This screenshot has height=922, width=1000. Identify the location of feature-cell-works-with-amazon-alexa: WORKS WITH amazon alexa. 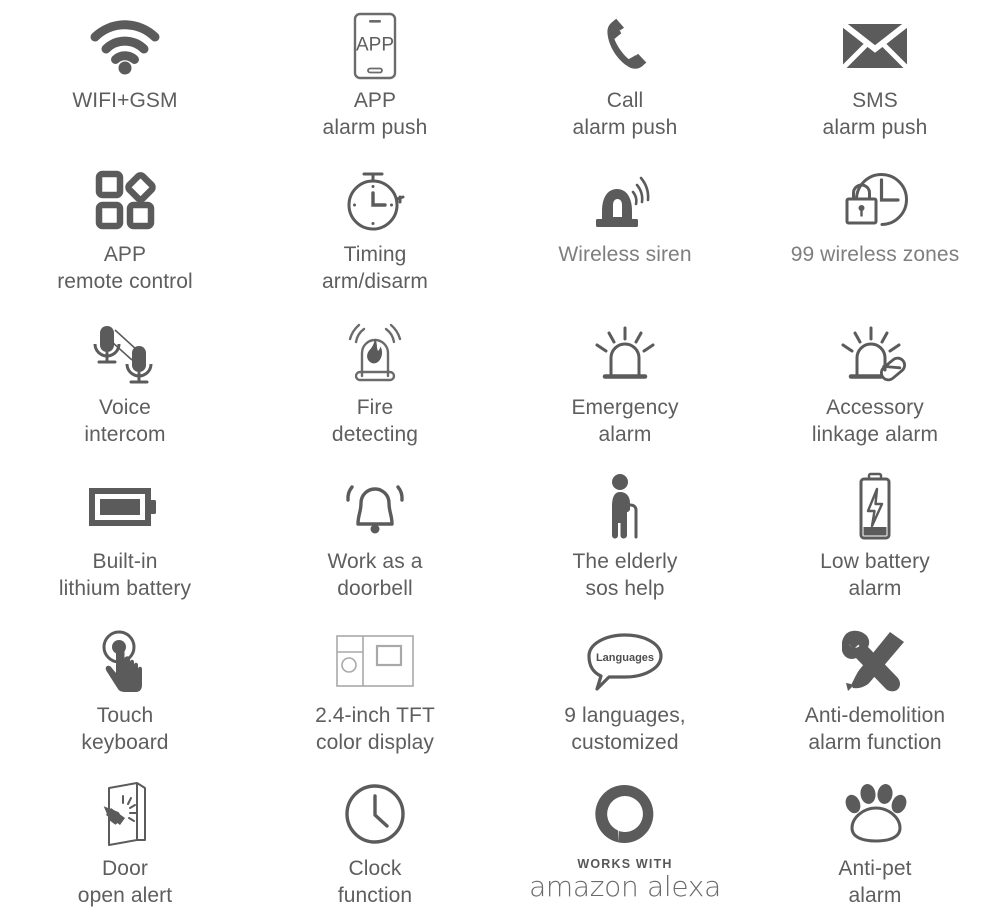
(625, 845).